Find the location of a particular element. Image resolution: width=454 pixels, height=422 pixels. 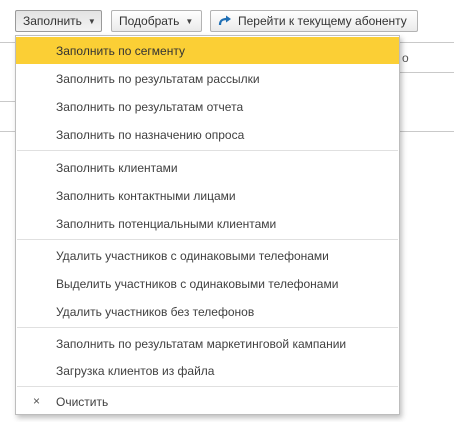

pick-button-label: Подобрать is located at coordinates (149, 21).